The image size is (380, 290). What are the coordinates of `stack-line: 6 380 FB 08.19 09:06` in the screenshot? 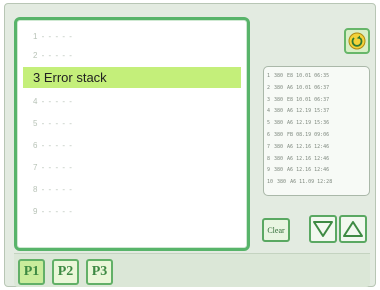 It's located at (298, 134).